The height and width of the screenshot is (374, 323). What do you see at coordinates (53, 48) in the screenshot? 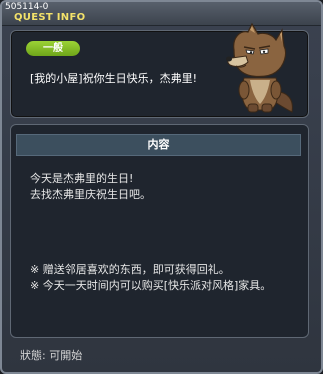
I see `quest-type-badge: 一般` at bounding box center [53, 48].